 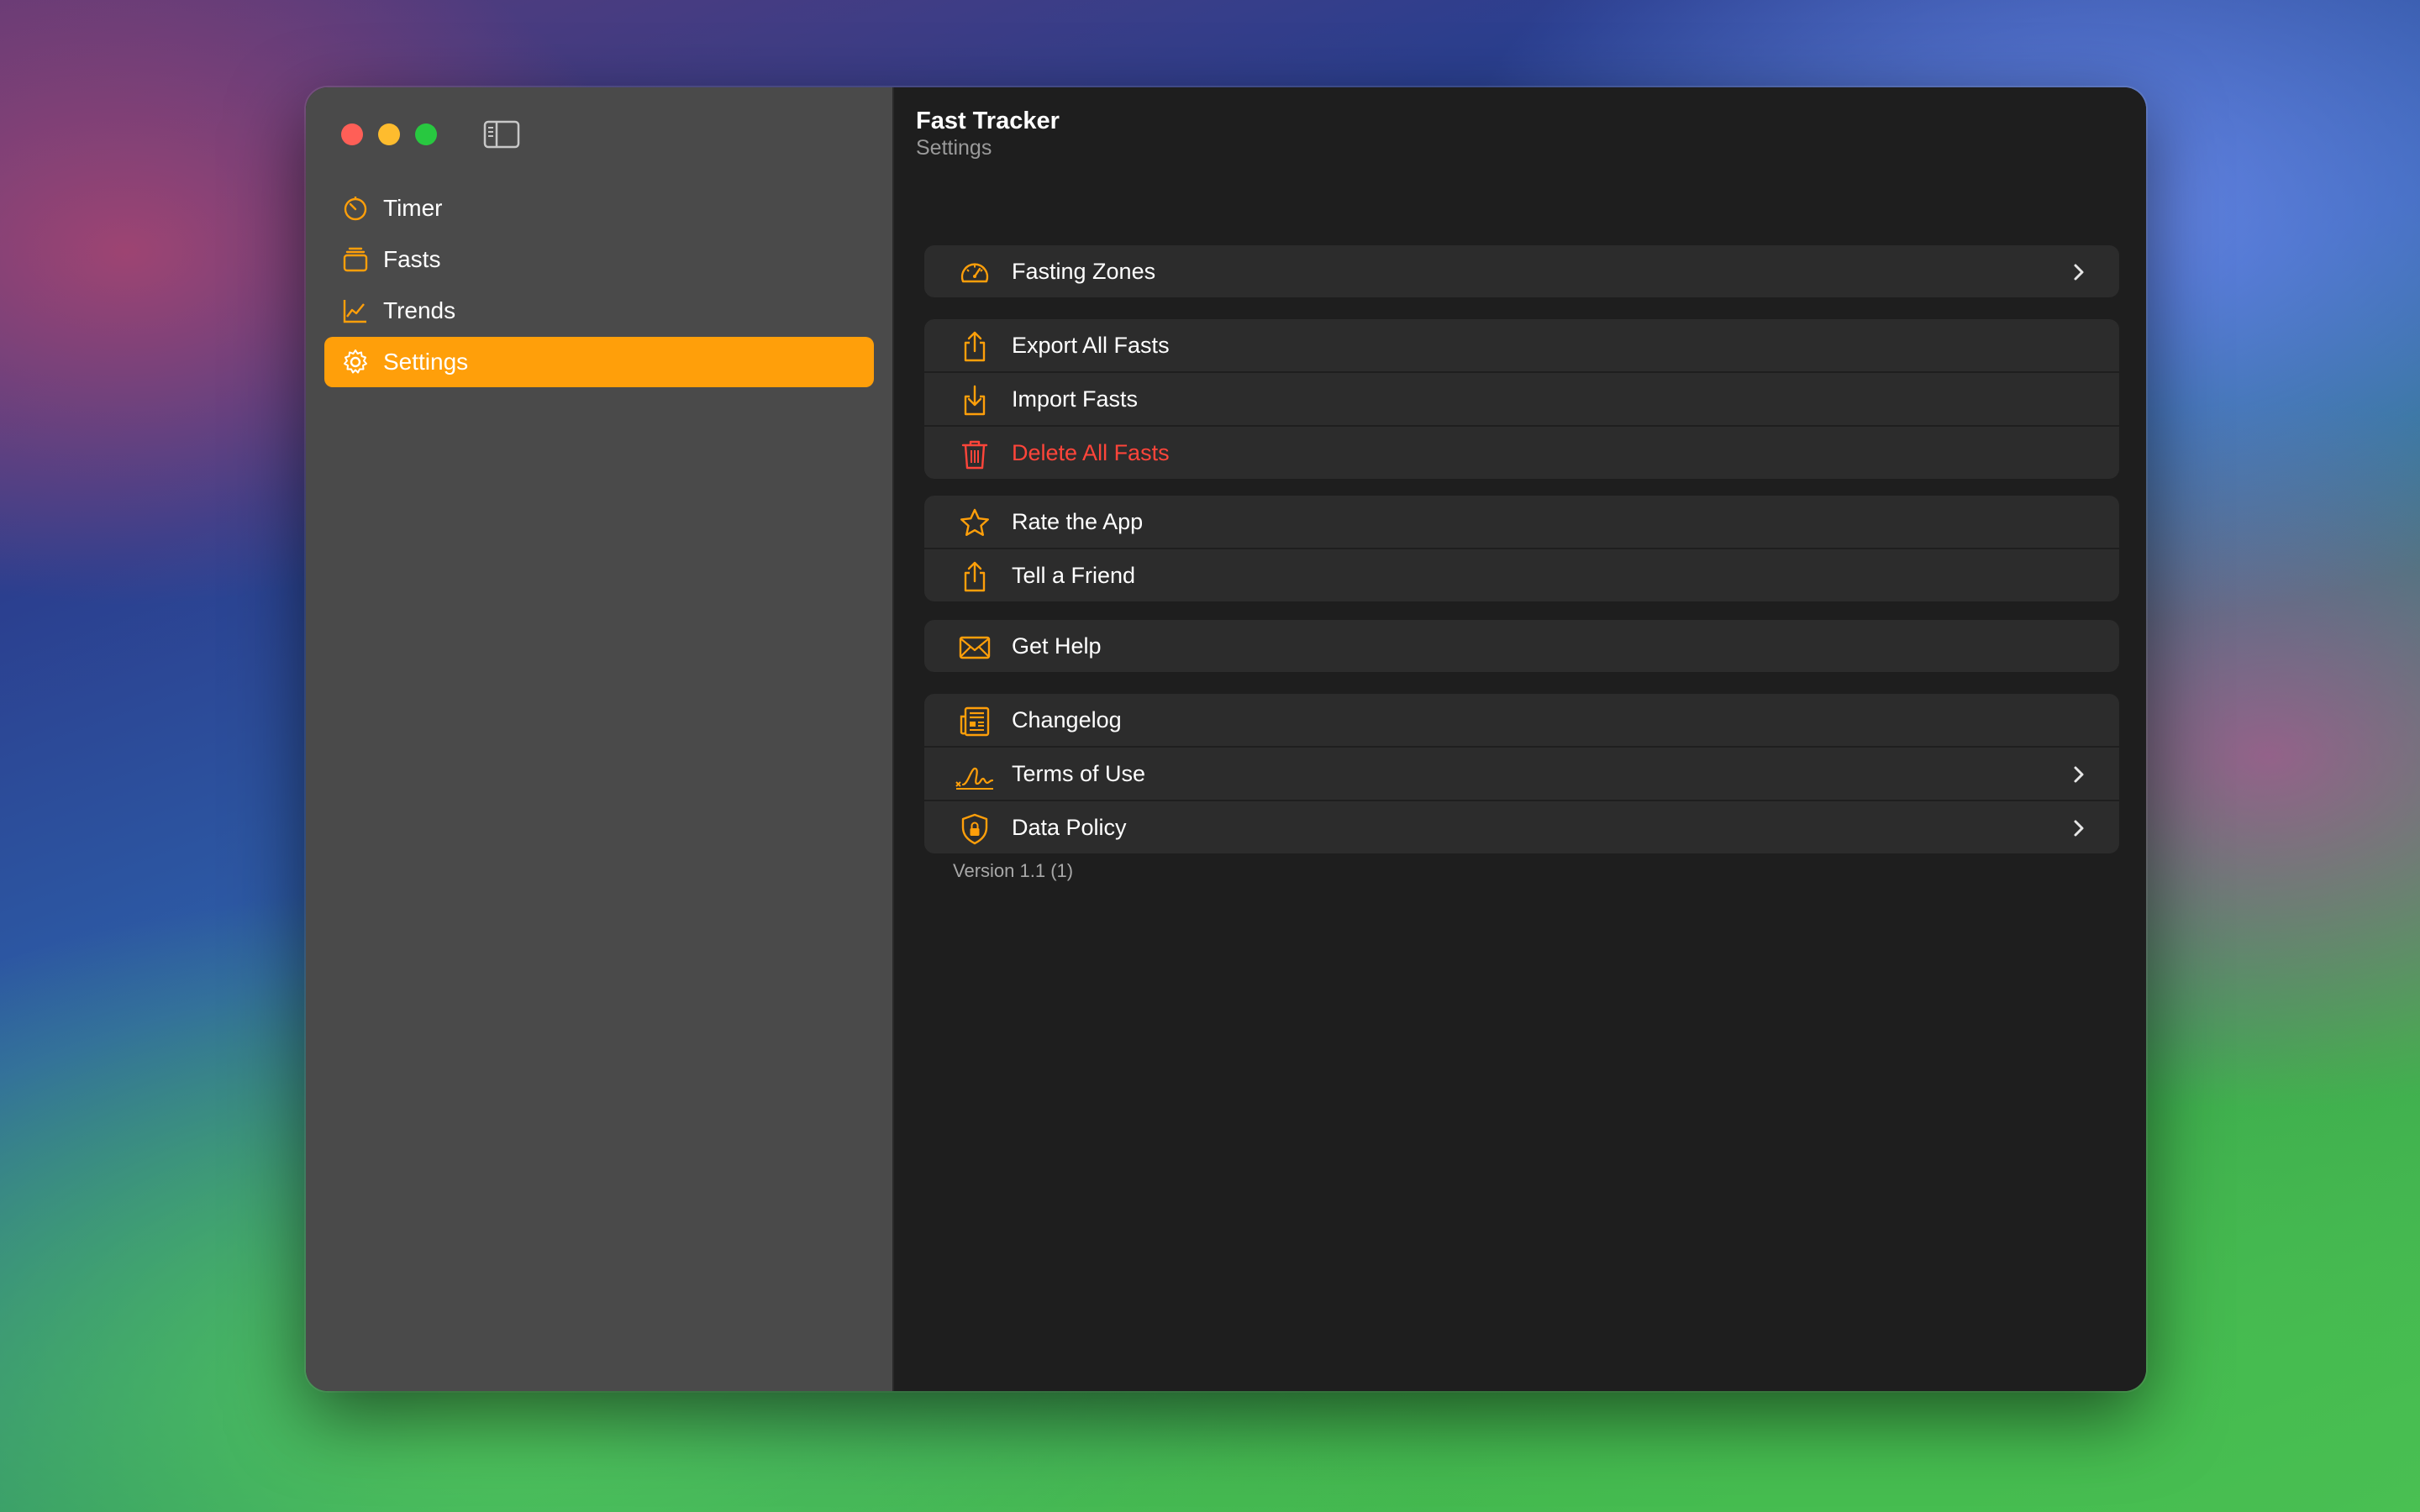 I want to click on export-icon, so click(x=975, y=347).